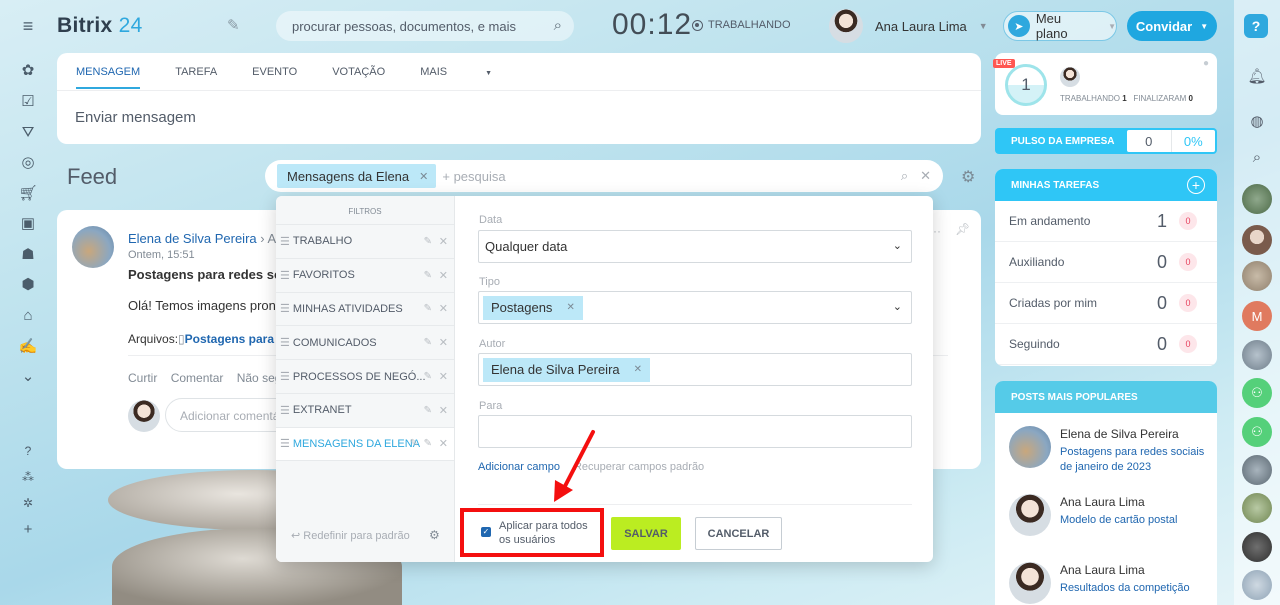 The width and height of the screenshot is (1280, 605). Describe the element at coordinates (365, 274) in the screenshot. I see `preset-item: ☰ FAVORITOS ✎ ✕` at that location.